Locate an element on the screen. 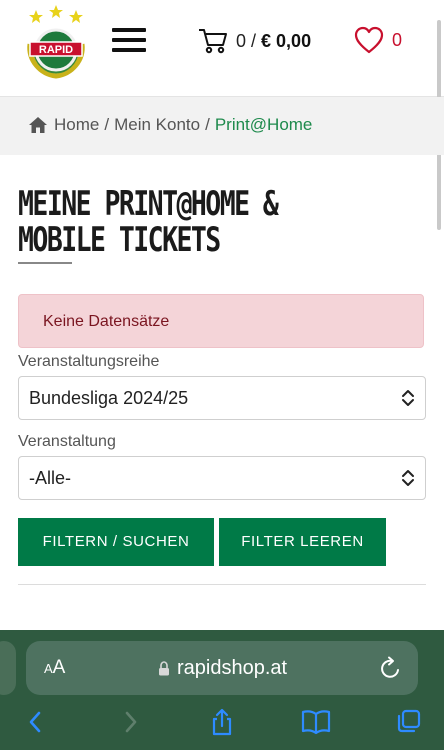 The image size is (444, 750). home-icon is located at coordinates (38, 125).